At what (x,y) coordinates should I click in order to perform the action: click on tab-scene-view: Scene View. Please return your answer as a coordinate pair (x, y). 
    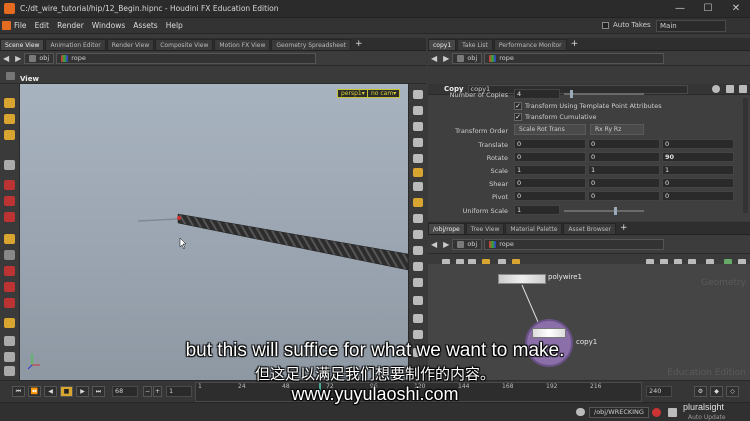
    Looking at the image, I should click on (22, 44).